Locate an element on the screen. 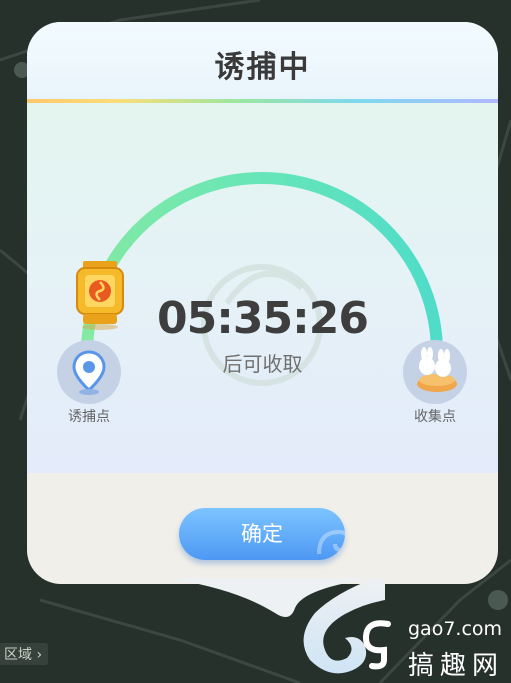  rabbit-cake-icon is located at coordinates (437, 369).